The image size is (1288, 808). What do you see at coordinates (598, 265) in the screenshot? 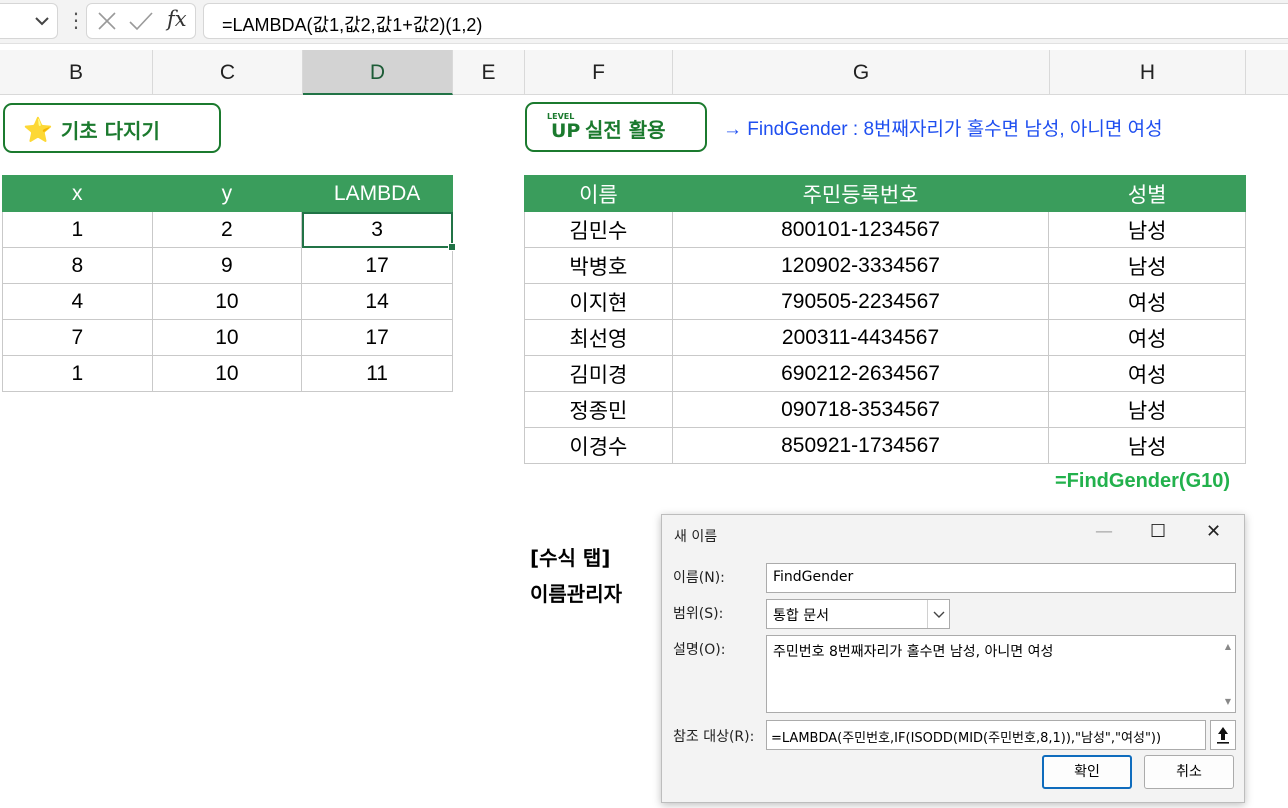
I see `table-cell: 박병호` at bounding box center [598, 265].